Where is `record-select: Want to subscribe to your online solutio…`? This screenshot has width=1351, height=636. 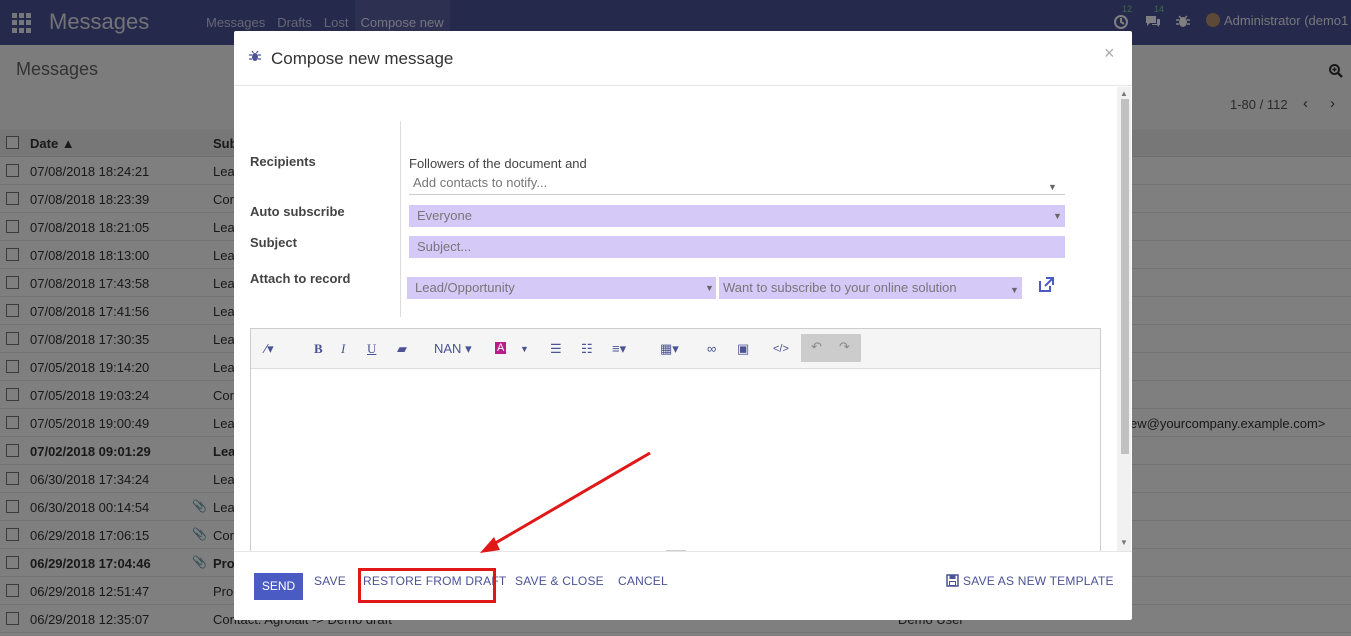
record-select: Want to subscribe to your online solutio… is located at coordinates (870, 288).